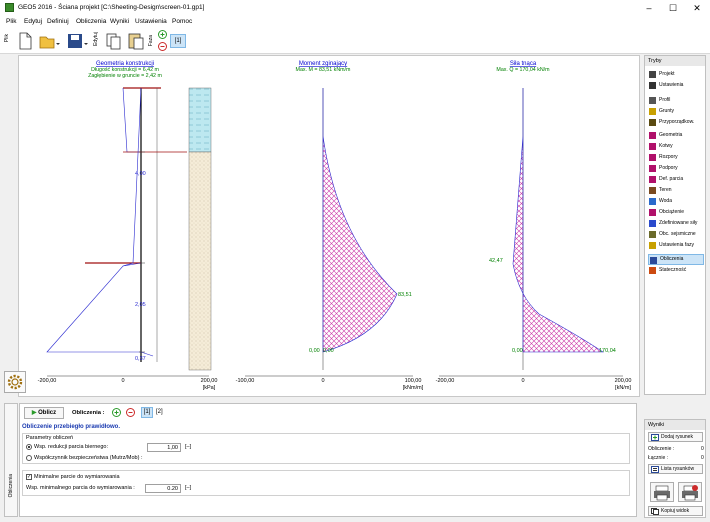 The height and width of the screenshot is (522, 710). I want to click on maximize-button: ☐, so click(673, 8).